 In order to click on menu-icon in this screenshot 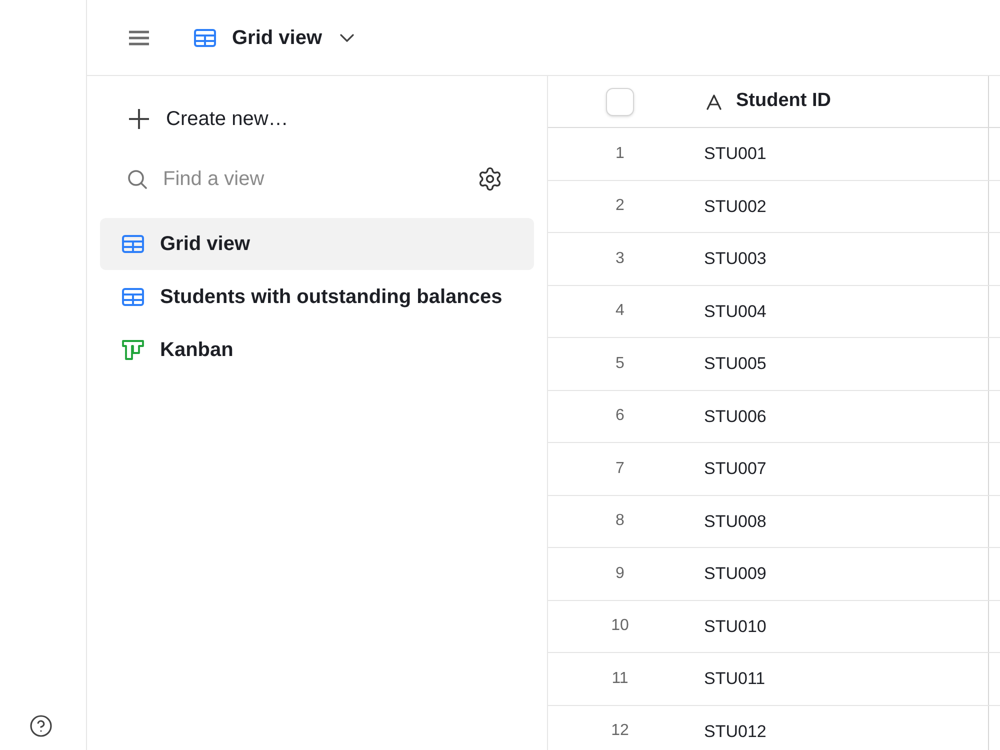, I will do `click(139, 38)`.